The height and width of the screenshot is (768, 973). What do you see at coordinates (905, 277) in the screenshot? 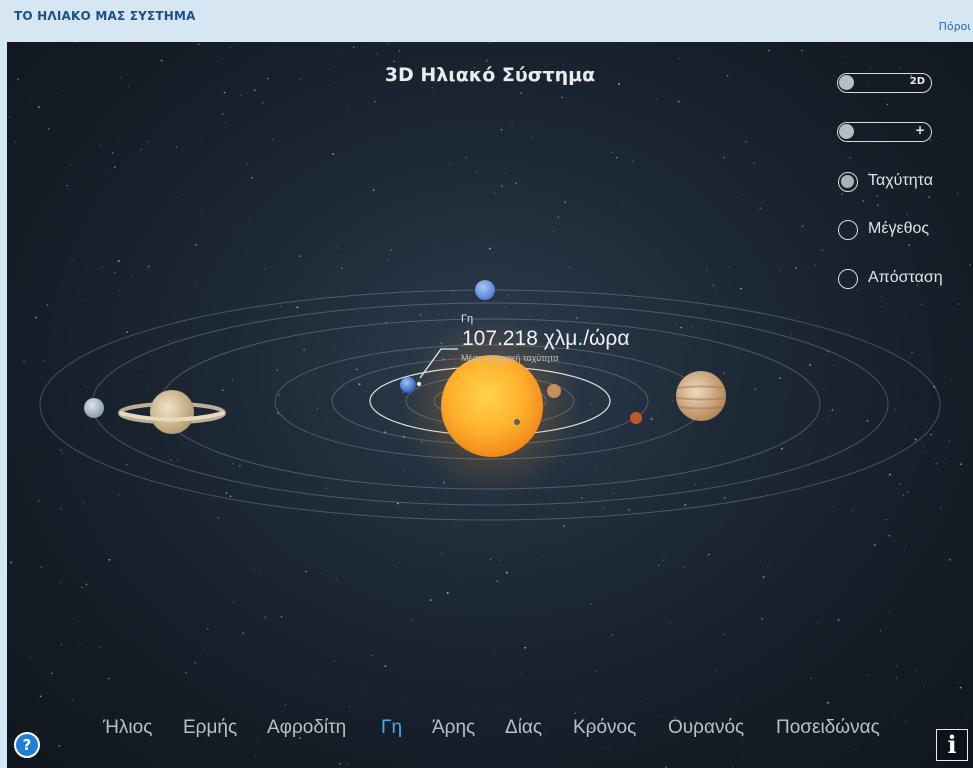
I see `radio-label: Απόσταση` at bounding box center [905, 277].